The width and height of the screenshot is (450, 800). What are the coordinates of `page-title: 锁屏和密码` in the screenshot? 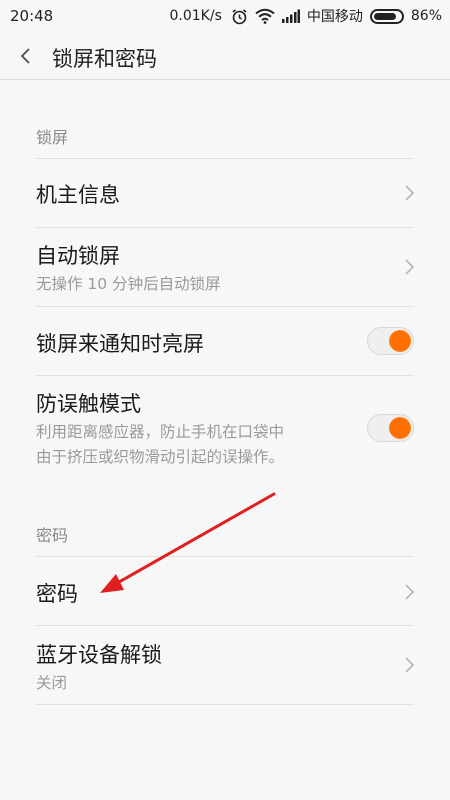 It's located at (104, 59).